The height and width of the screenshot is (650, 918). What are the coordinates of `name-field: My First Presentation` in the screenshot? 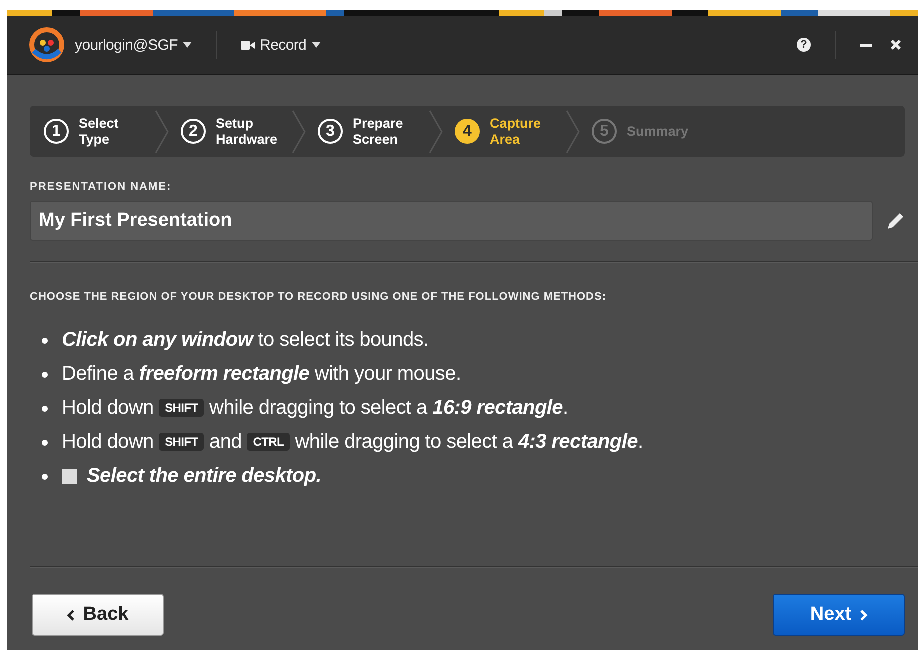 It's located at (451, 221).